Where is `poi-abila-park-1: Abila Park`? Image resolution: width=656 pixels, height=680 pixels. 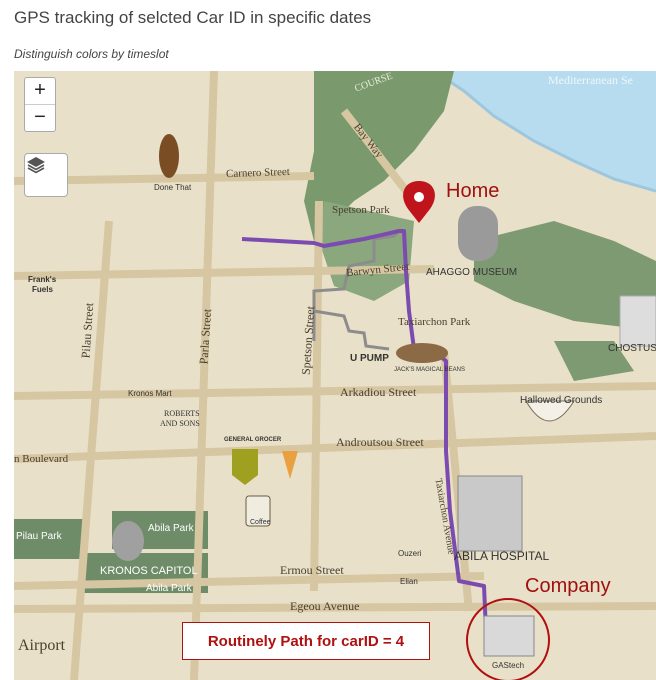
poi-abila-park-1: Abila Park is located at coordinates (171, 528).